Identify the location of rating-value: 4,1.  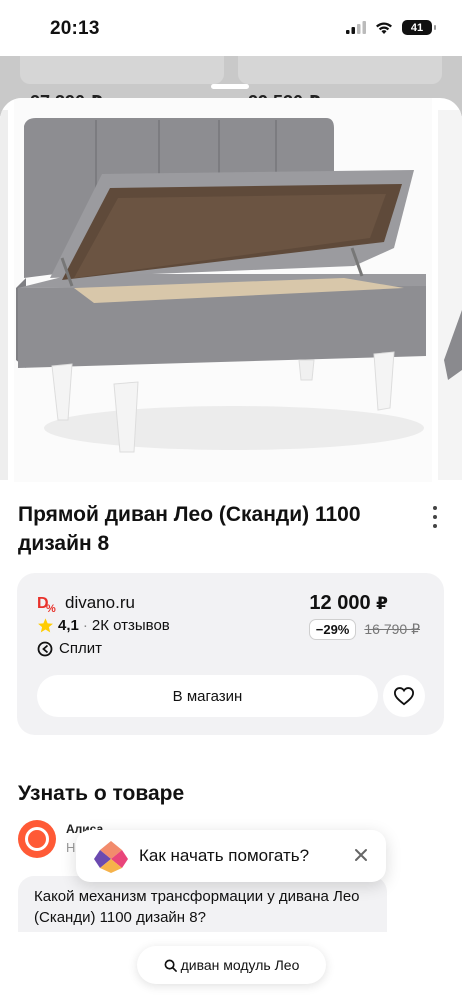
(68, 625).